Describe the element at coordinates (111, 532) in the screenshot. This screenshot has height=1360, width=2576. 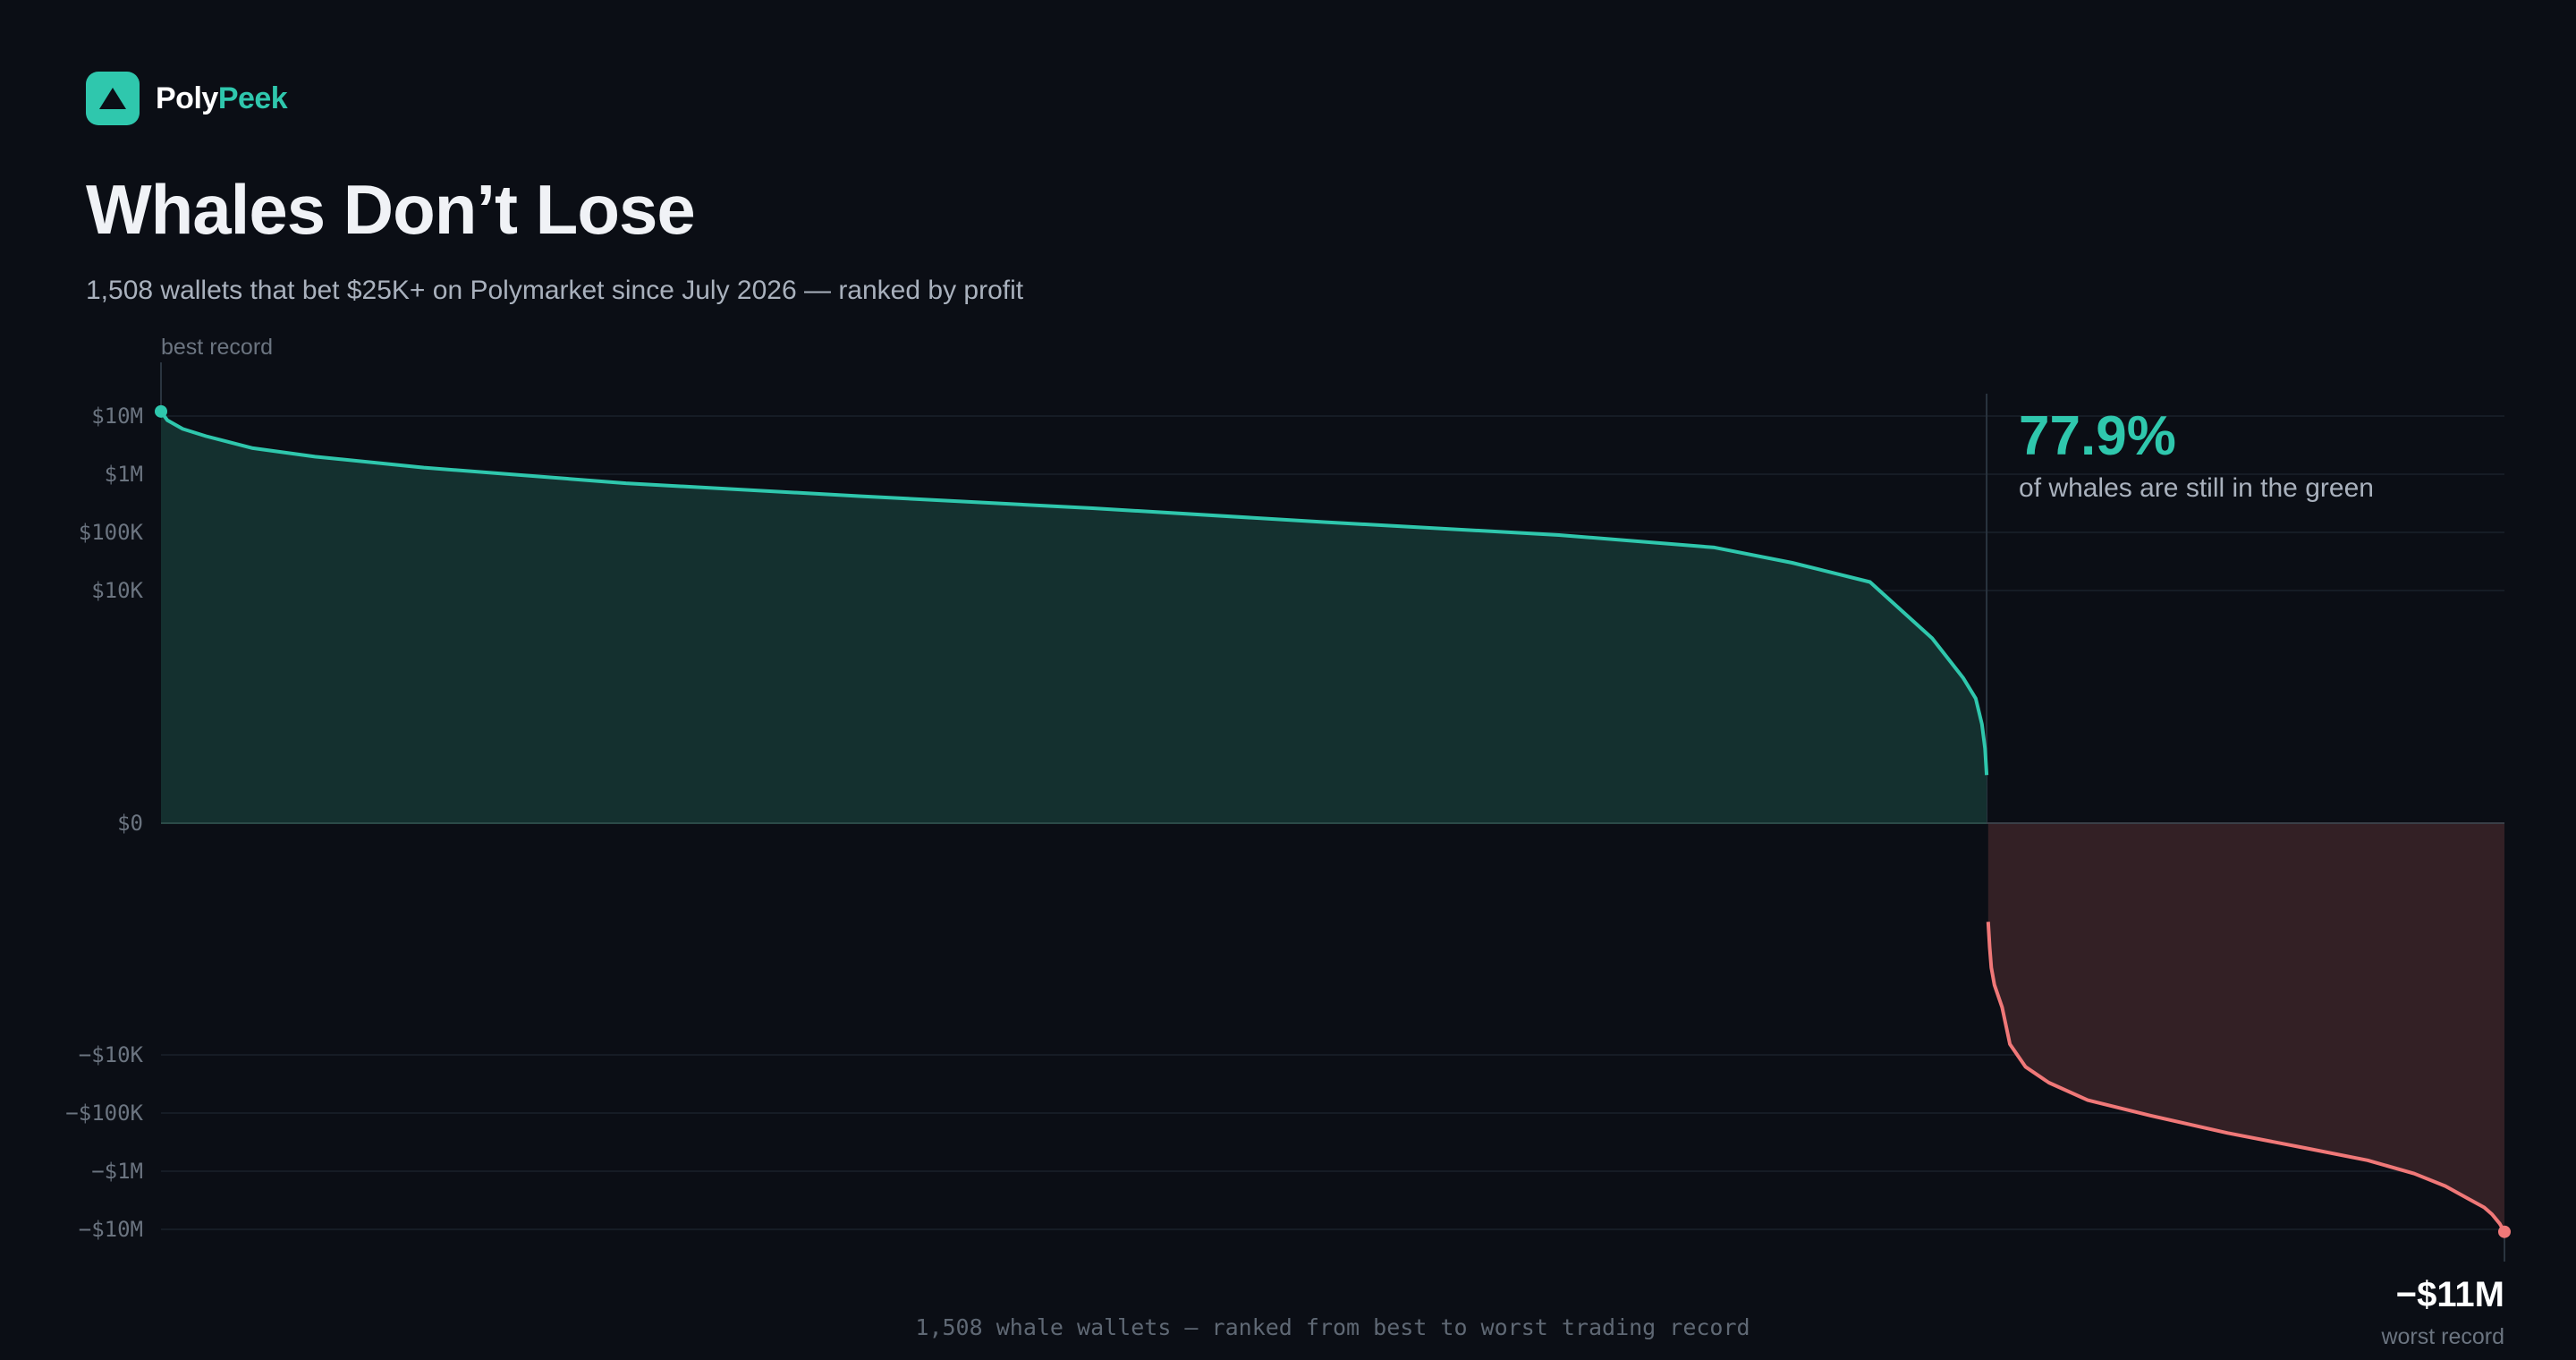
I see `y-tick-label: $100K` at that location.